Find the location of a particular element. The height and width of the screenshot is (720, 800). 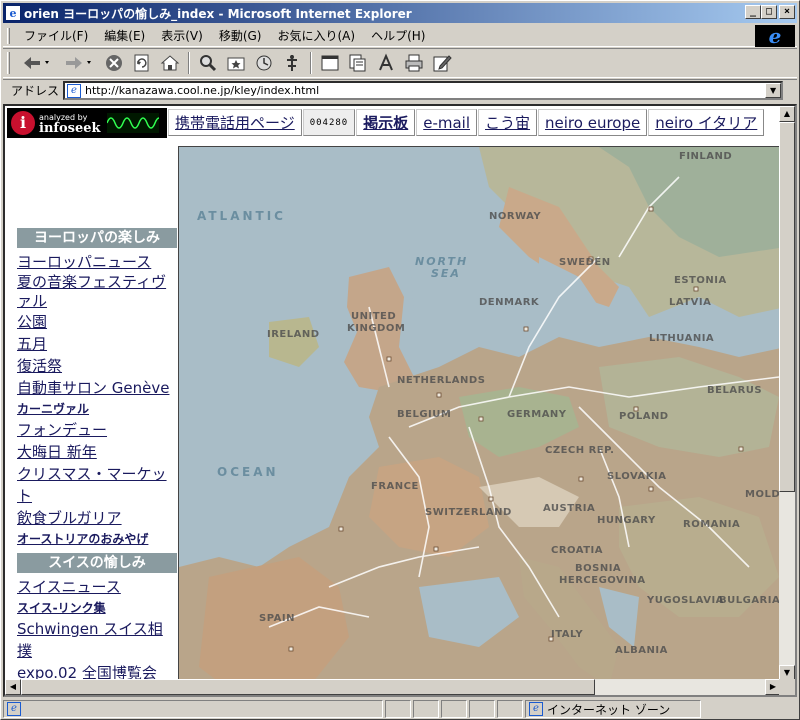

map-label: BELARUS is located at coordinates (735, 390).